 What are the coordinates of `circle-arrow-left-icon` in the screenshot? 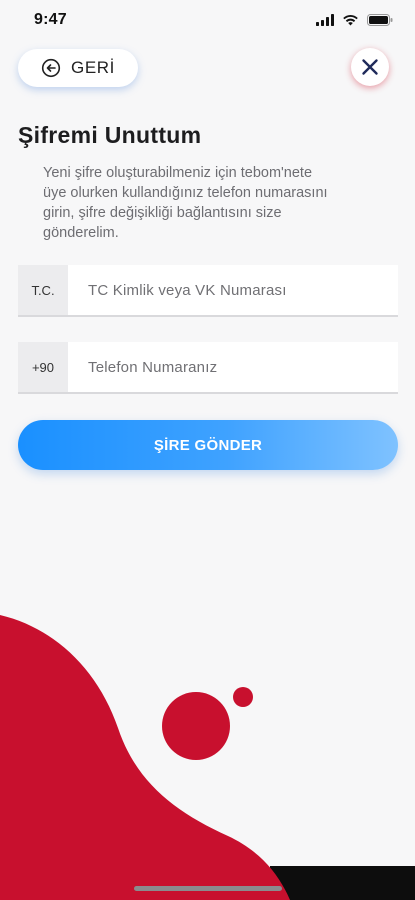 It's located at (51, 68).